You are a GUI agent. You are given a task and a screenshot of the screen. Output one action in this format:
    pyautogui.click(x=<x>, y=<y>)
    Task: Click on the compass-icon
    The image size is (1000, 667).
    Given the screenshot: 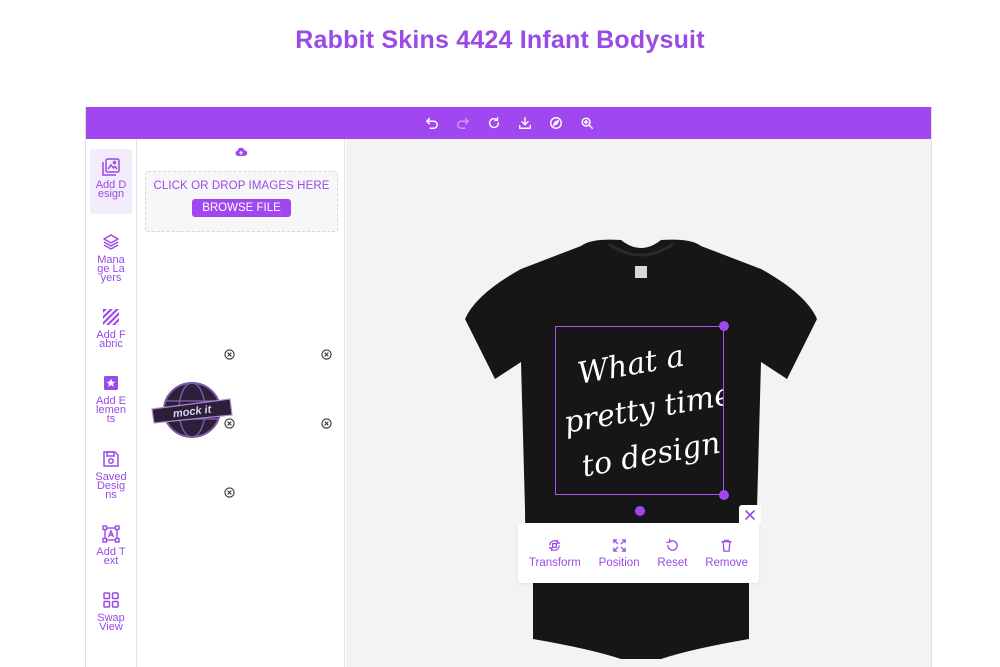 What is the action you would take?
    pyautogui.click(x=556, y=123)
    